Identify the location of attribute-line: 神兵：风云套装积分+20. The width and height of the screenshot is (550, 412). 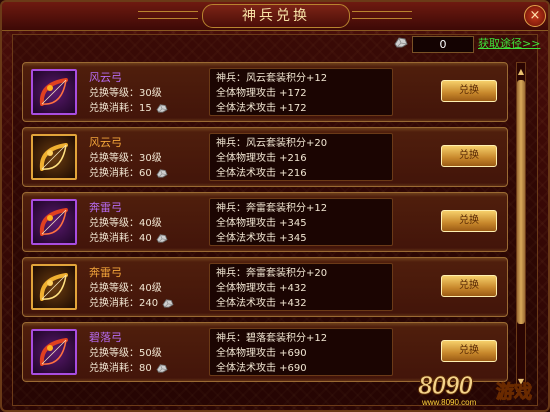
(272, 143).